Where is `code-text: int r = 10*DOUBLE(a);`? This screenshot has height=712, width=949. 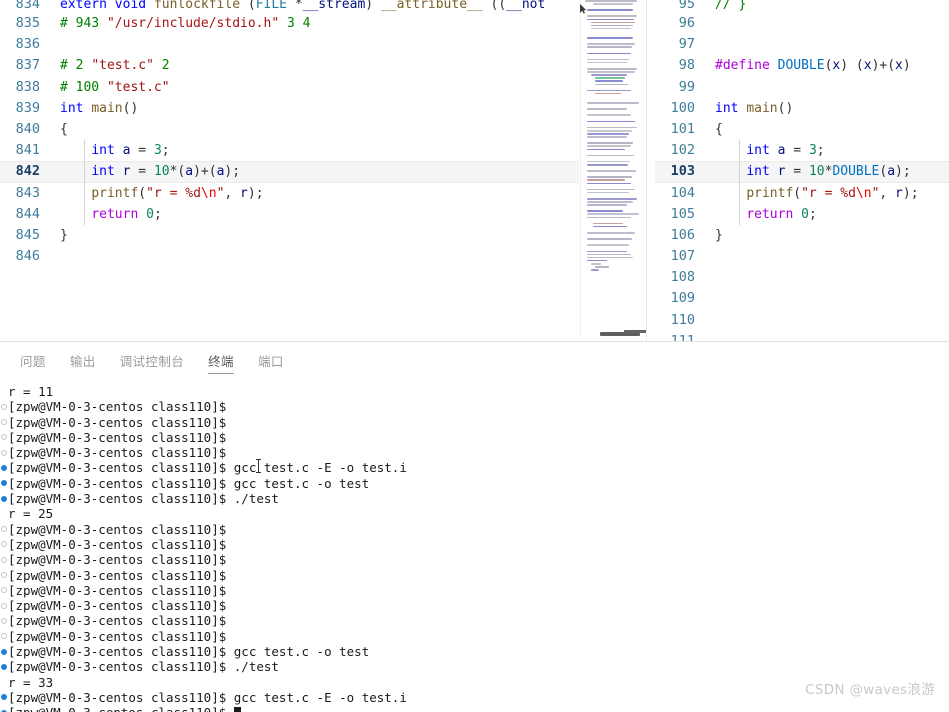
code-text: int r = 10*DOUBLE(a); is located at coordinates (828, 172).